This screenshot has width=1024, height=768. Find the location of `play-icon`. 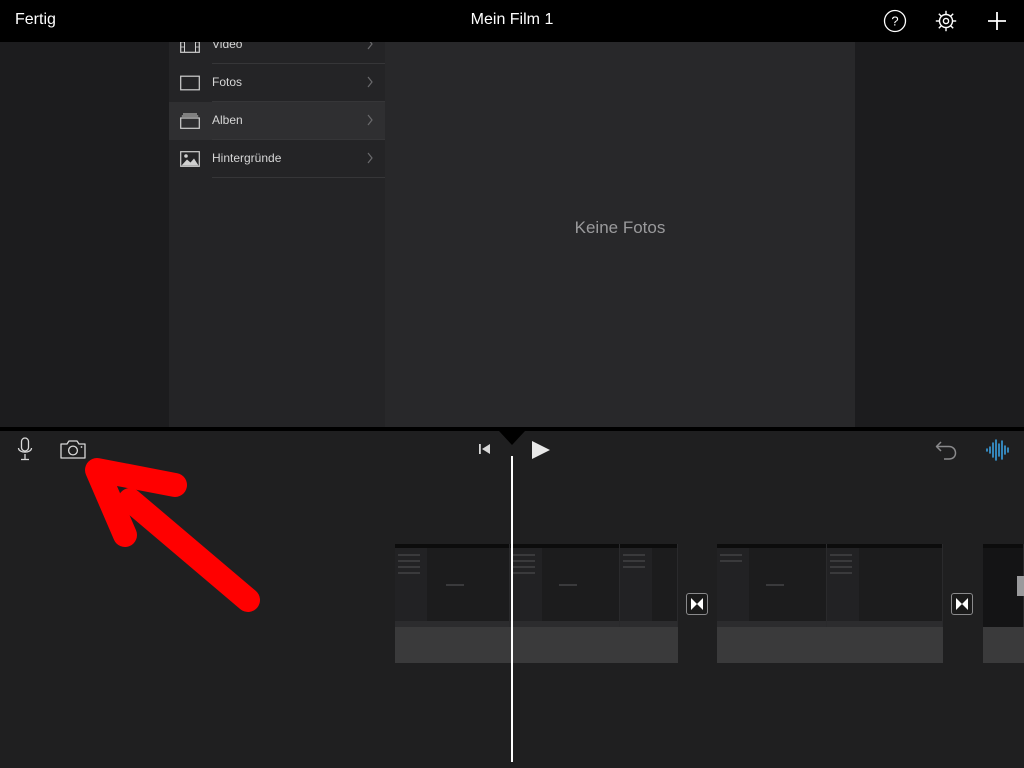

play-icon is located at coordinates (541, 450).